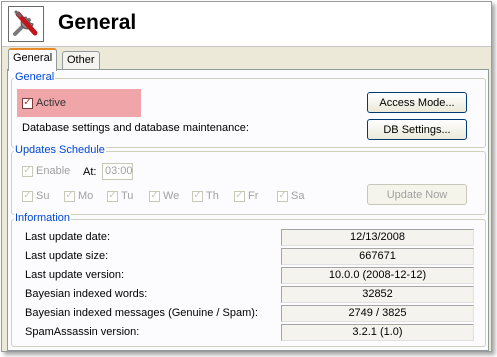 The width and height of the screenshot is (497, 357). I want to click on info-row: SpamAssassin version: 3.2.1 (1.0), so click(248, 333).